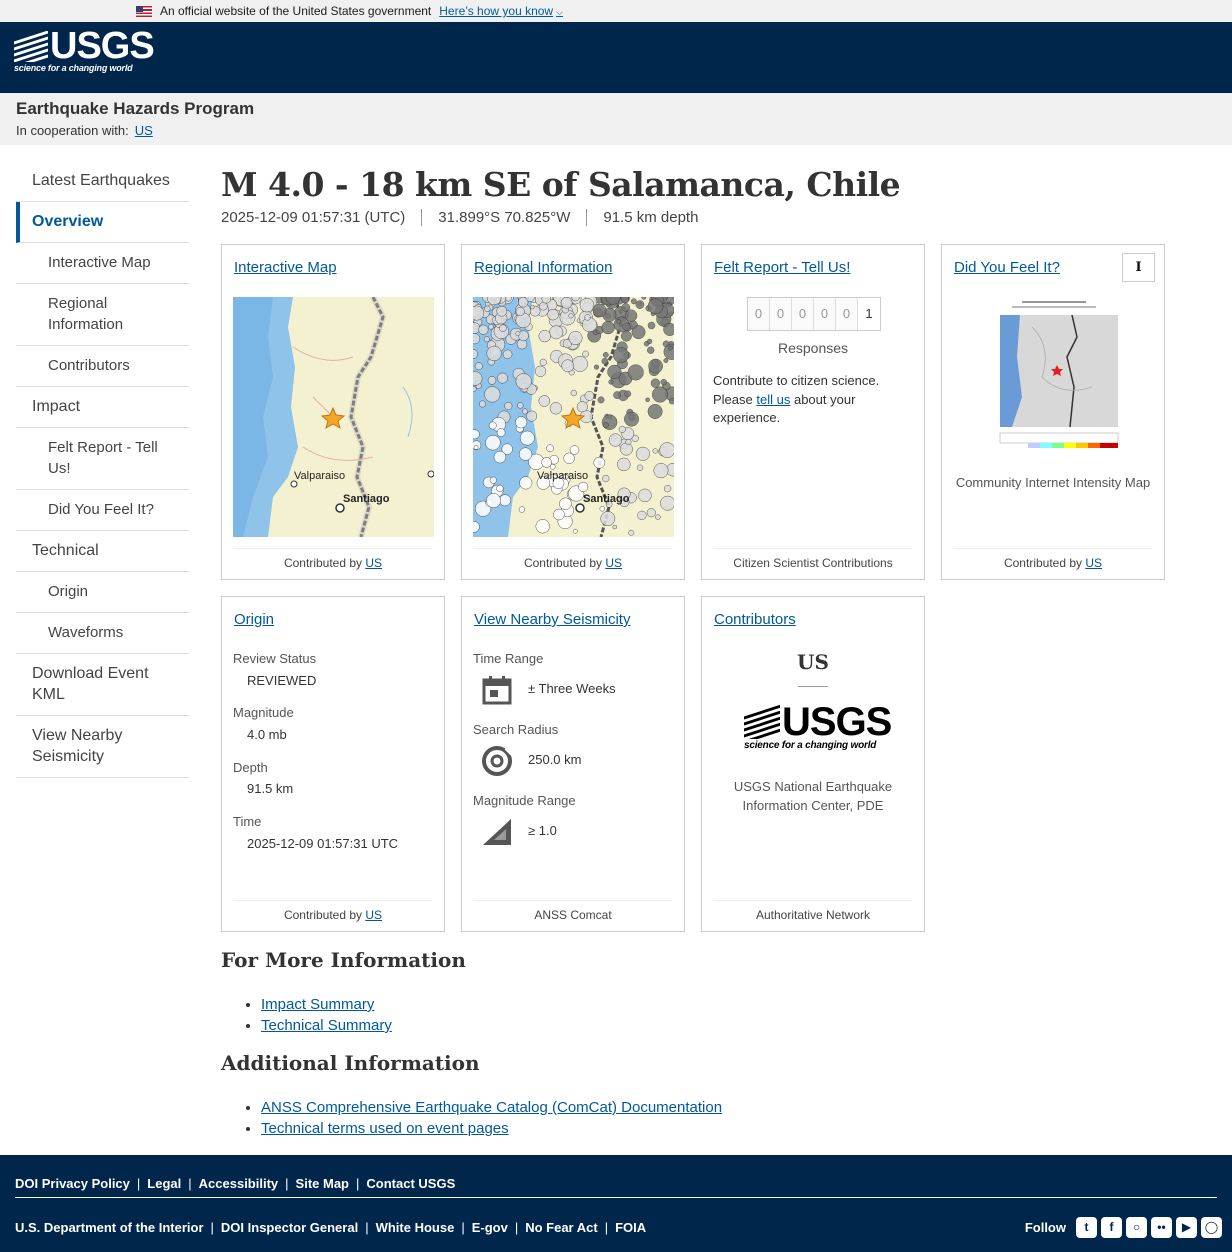 The image size is (1232, 1252). Describe the element at coordinates (410, 1183) in the screenshot. I see `footer-link-contact: Contact USGS` at that location.